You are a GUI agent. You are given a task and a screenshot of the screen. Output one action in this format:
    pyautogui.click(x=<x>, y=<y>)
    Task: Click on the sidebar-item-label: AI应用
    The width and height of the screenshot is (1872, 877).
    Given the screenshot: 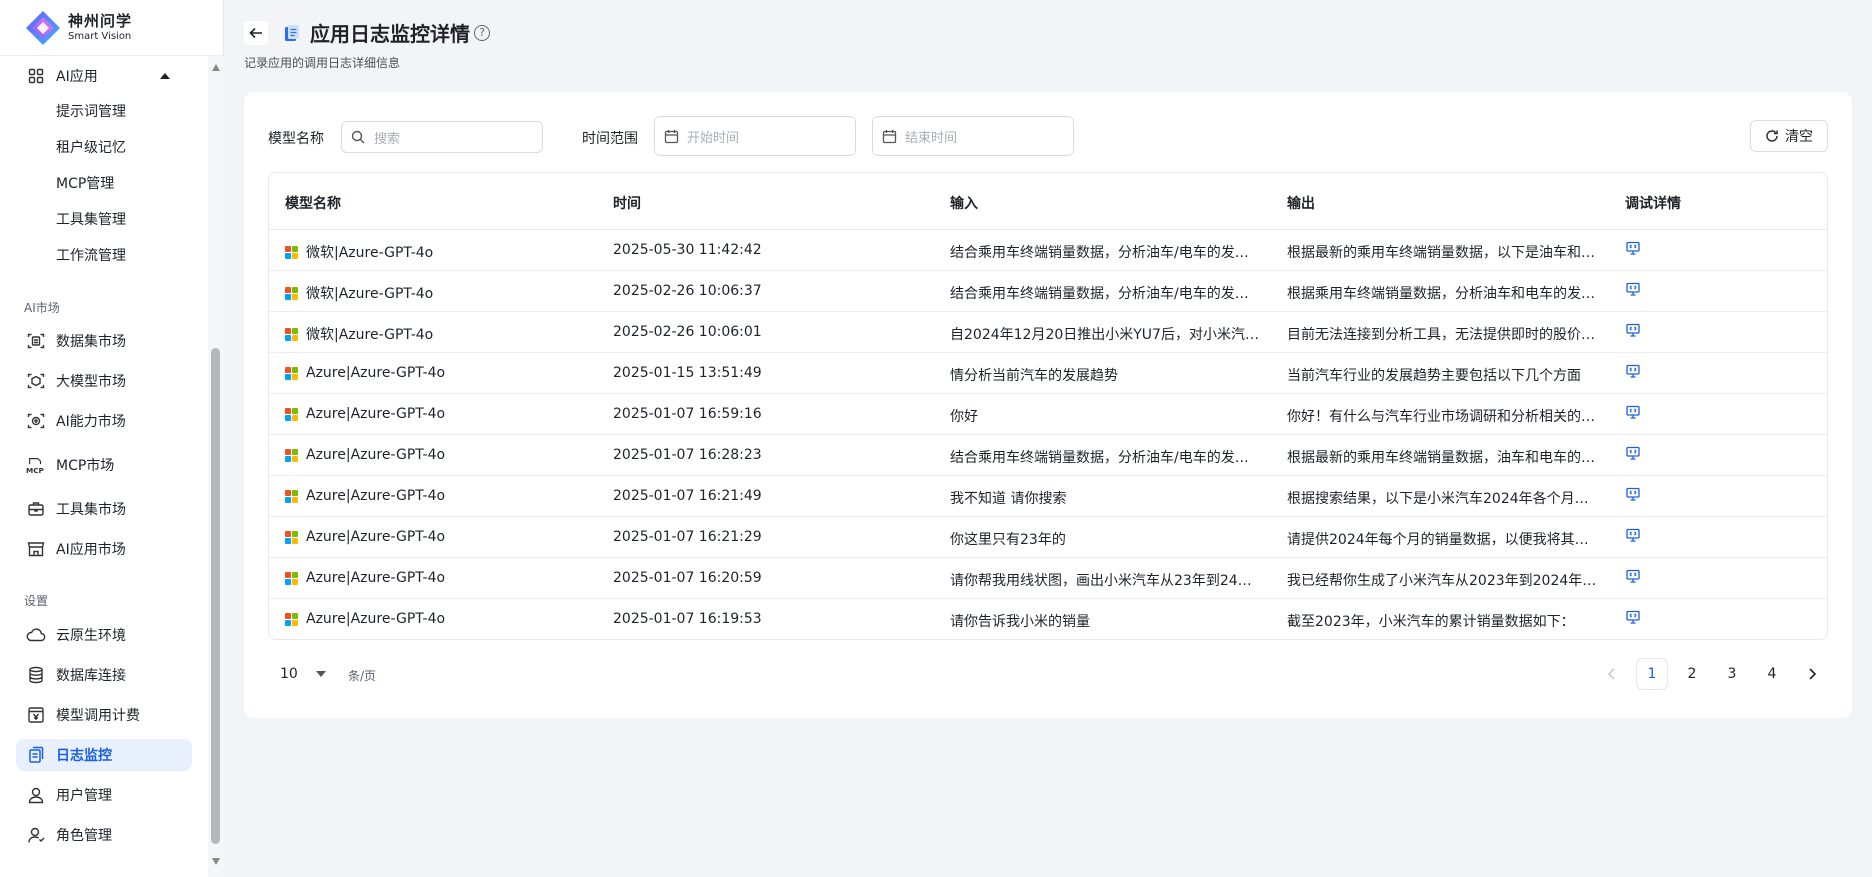 What is the action you would take?
    pyautogui.click(x=77, y=77)
    